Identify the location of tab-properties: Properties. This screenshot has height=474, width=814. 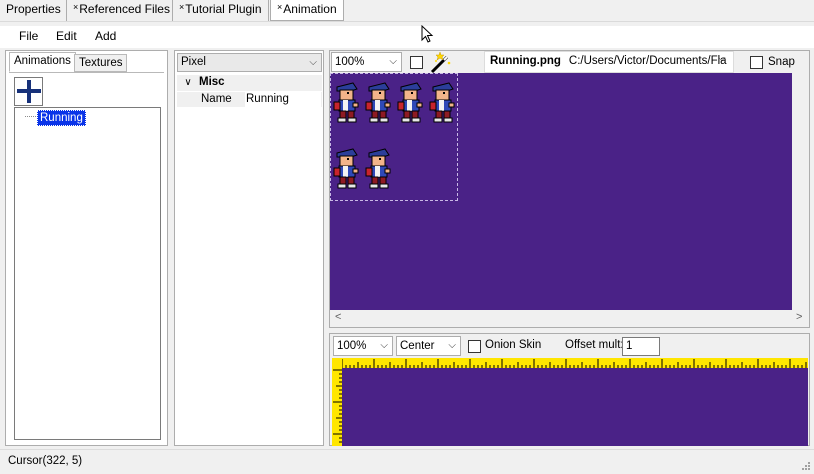
(34, 11).